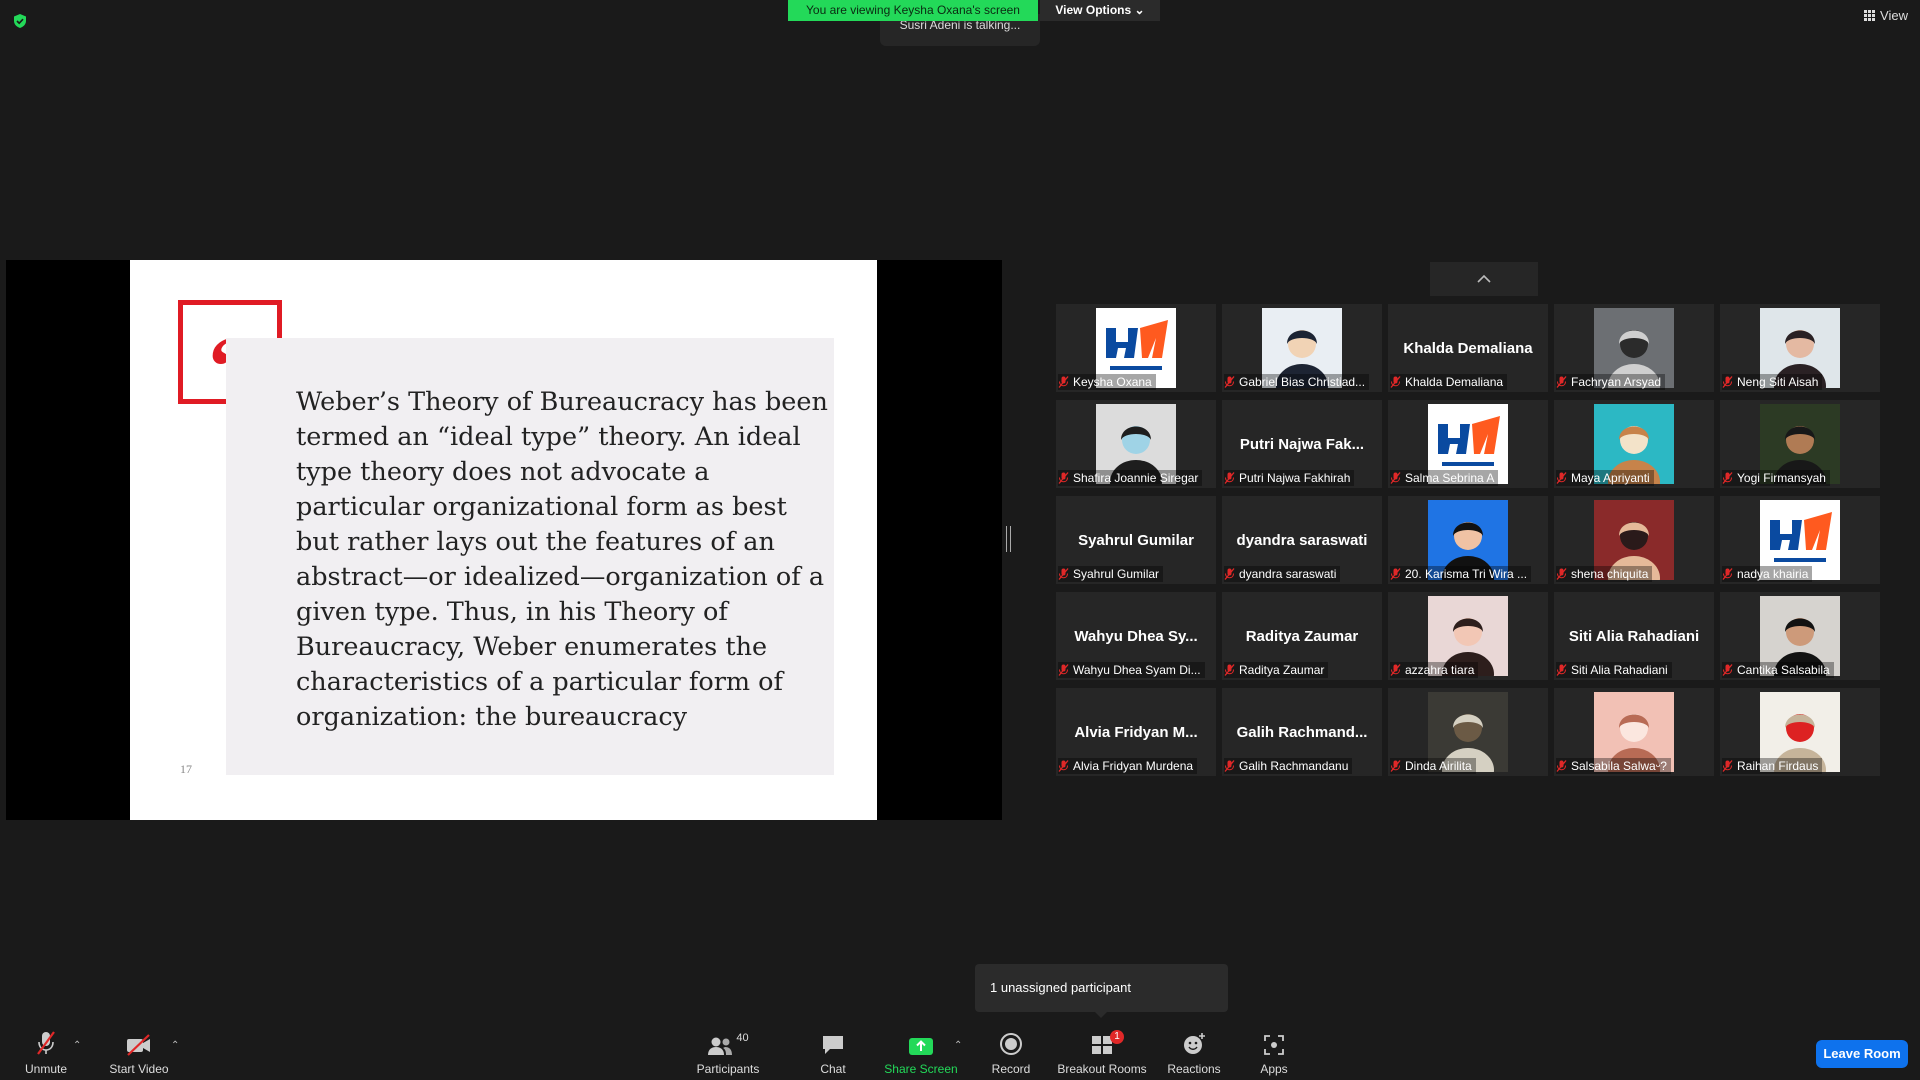 This screenshot has height=1080, width=1920. What do you see at coordinates (1008, 539) in the screenshot?
I see `split-view-resize-handle` at bounding box center [1008, 539].